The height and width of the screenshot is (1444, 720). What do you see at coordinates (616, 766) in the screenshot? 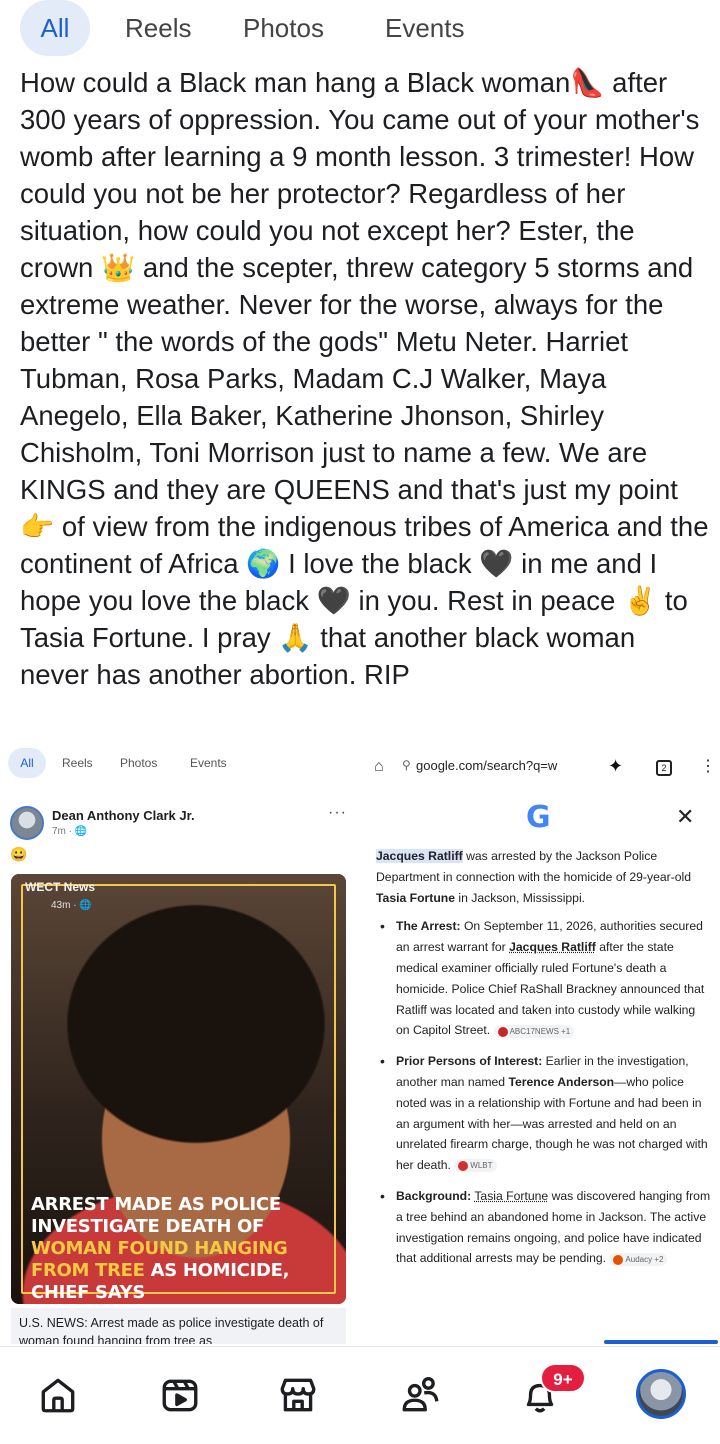
I see `sparkle-icon: ✦` at bounding box center [616, 766].